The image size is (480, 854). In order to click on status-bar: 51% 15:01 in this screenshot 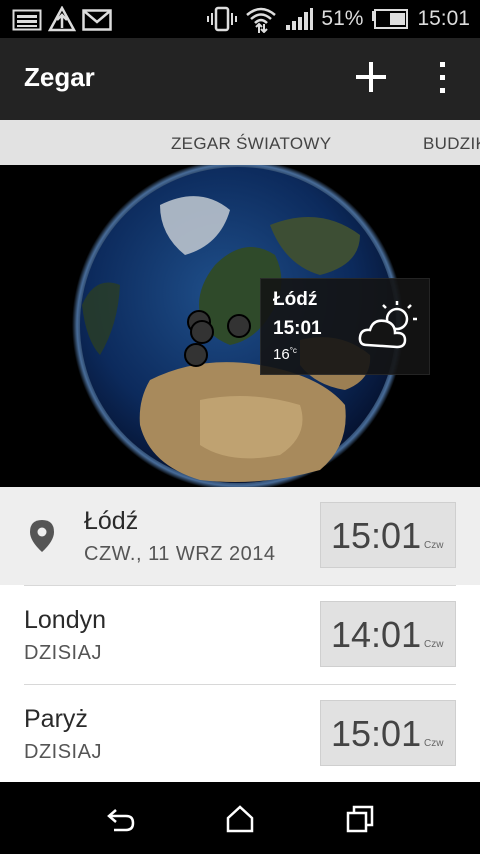, I will do `click(240, 19)`.